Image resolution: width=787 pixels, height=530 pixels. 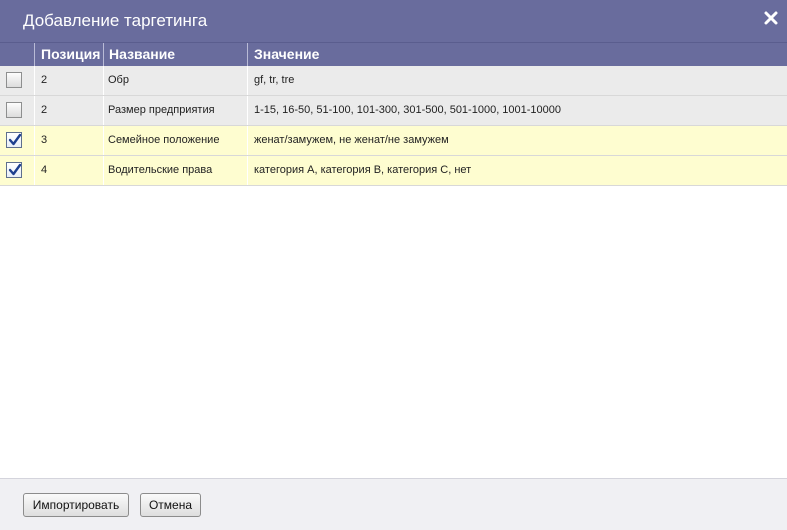 What do you see at coordinates (393, 81) in the screenshot?
I see `table-row: 2 Обр gf, tr, tre` at bounding box center [393, 81].